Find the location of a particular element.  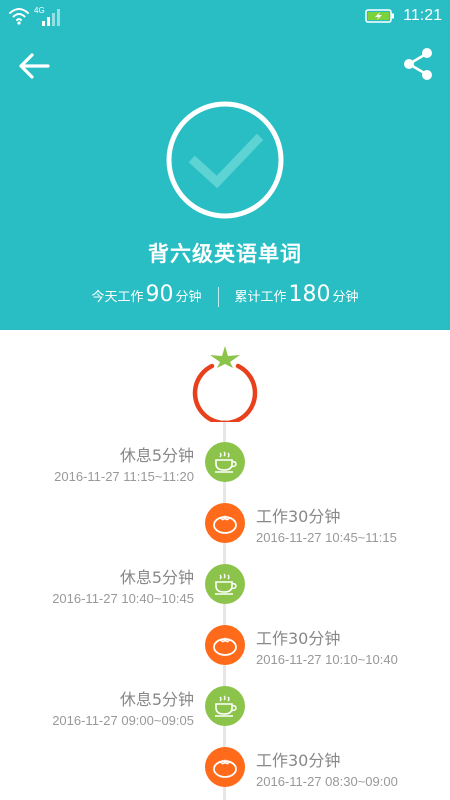

status-right: 11:21 is located at coordinates (403, 16).